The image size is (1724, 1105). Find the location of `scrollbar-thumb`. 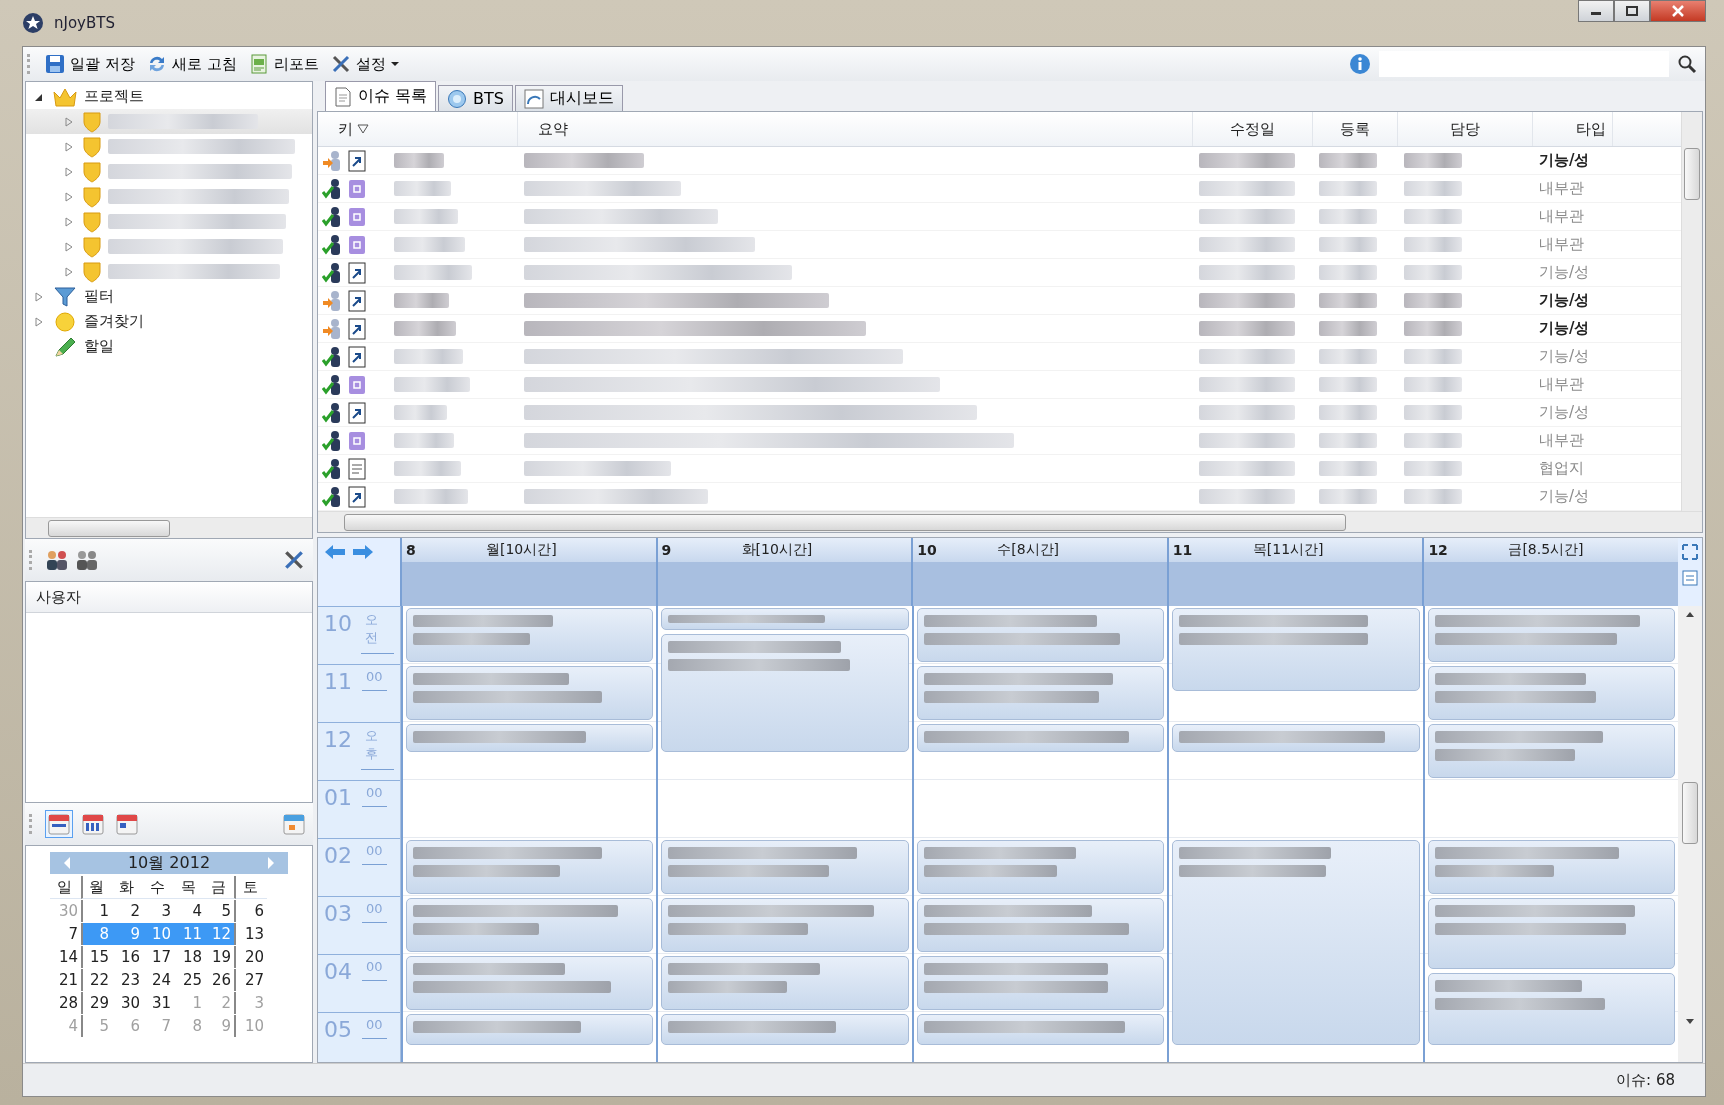

scrollbar-thumb is located at coordinates (1690, 813).